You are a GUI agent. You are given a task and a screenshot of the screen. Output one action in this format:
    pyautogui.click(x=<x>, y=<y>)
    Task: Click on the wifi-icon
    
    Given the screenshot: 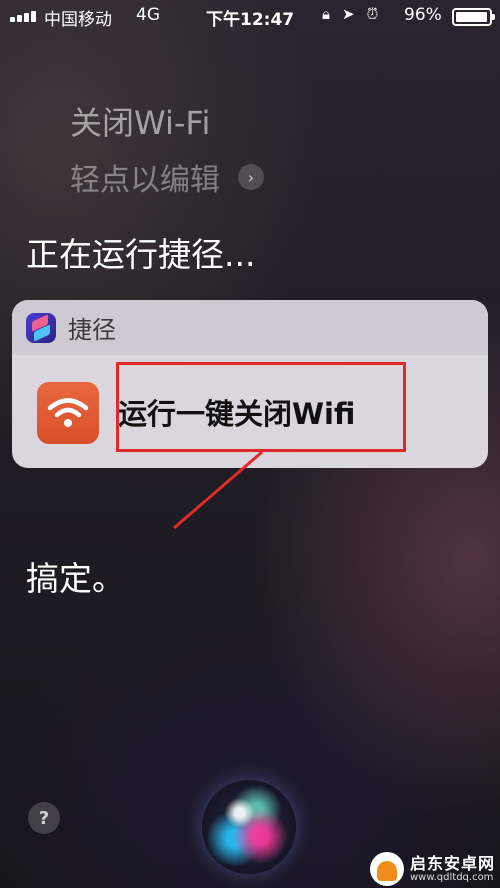 What is the action you would take?
    pyautogui.click(x=68, y=413)
    